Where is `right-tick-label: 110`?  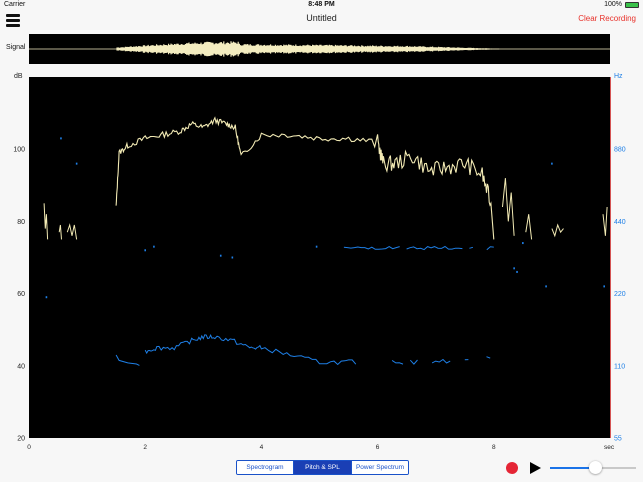 right-tick-label: 110 is located at coordinates (619, 366).